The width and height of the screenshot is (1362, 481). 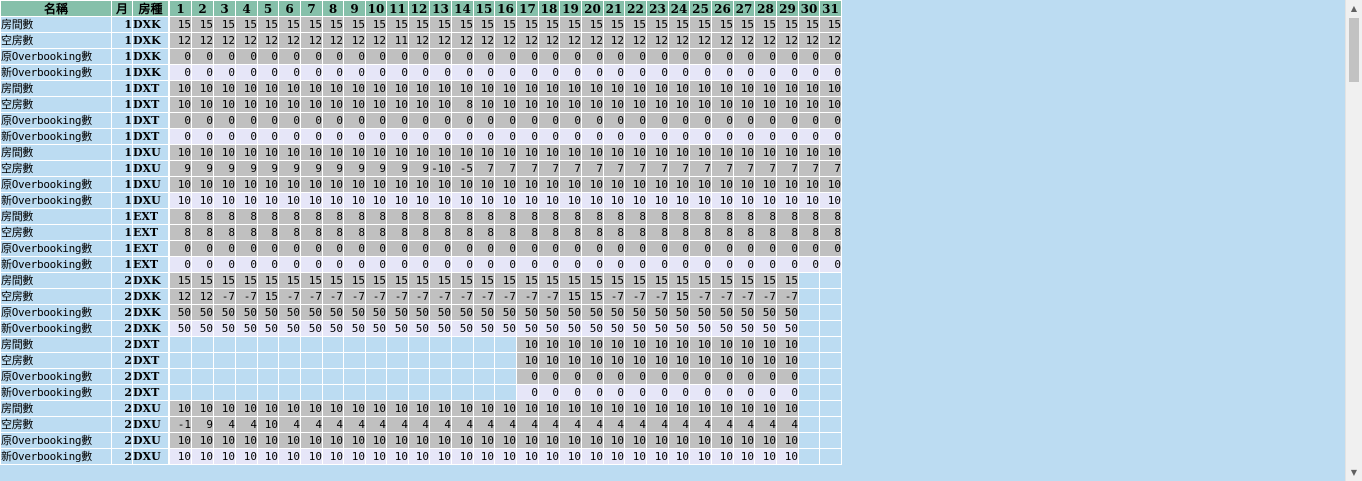 What do you see at coordinates (700, 296) in the screenshot?
I see `value-cell: -7` at bounding box center [700, 296].